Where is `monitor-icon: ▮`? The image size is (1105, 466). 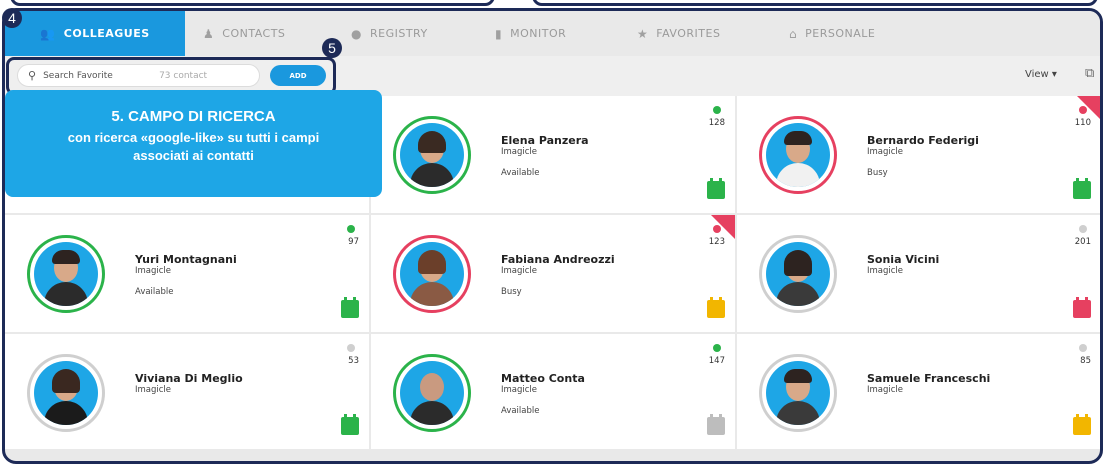 monitor-icon: ▮ is located at coordinates (499, 33).